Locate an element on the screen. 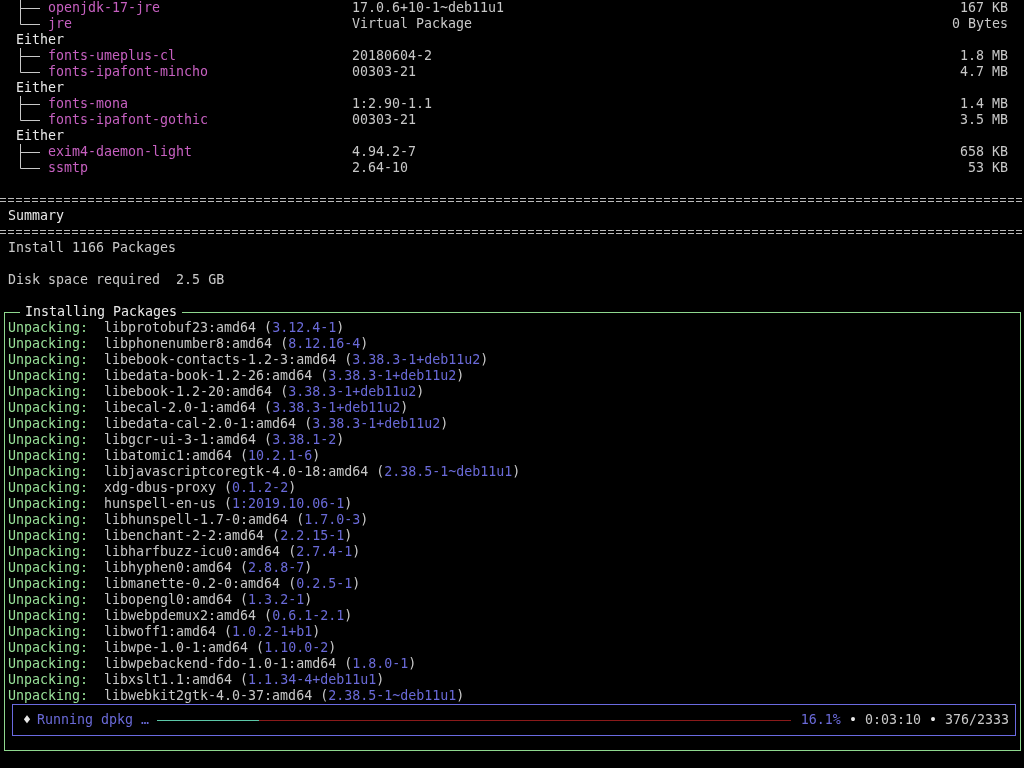 This screenshot has height=768, width=1024. package-version: 1:2.90-1.1 is located at coordinates (392, 103).